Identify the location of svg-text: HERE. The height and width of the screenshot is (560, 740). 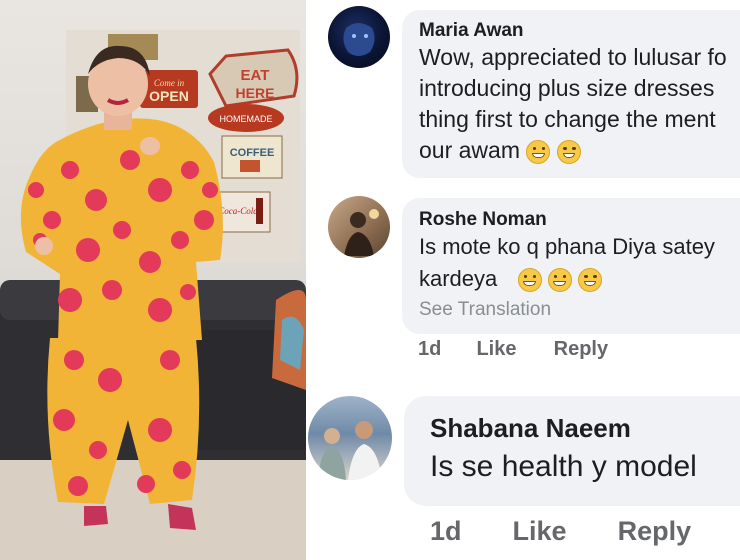
(255, 93).